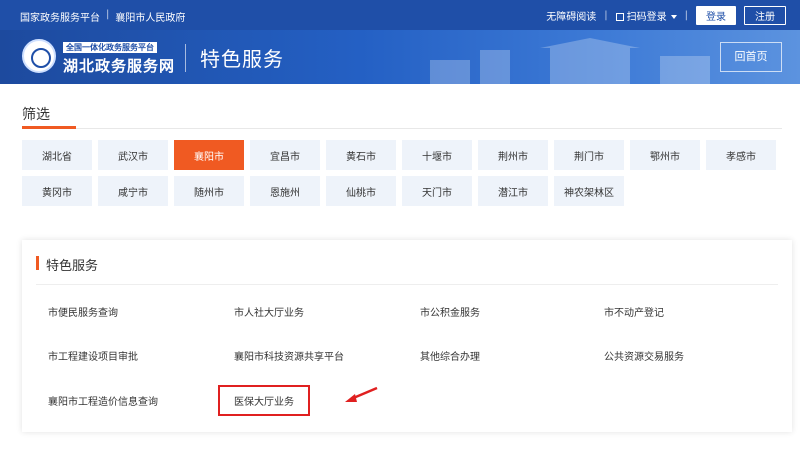  Describe the element at coordinates (133, 155) in the screenshot. I see `city-filter-1: 武汉市` at that location.